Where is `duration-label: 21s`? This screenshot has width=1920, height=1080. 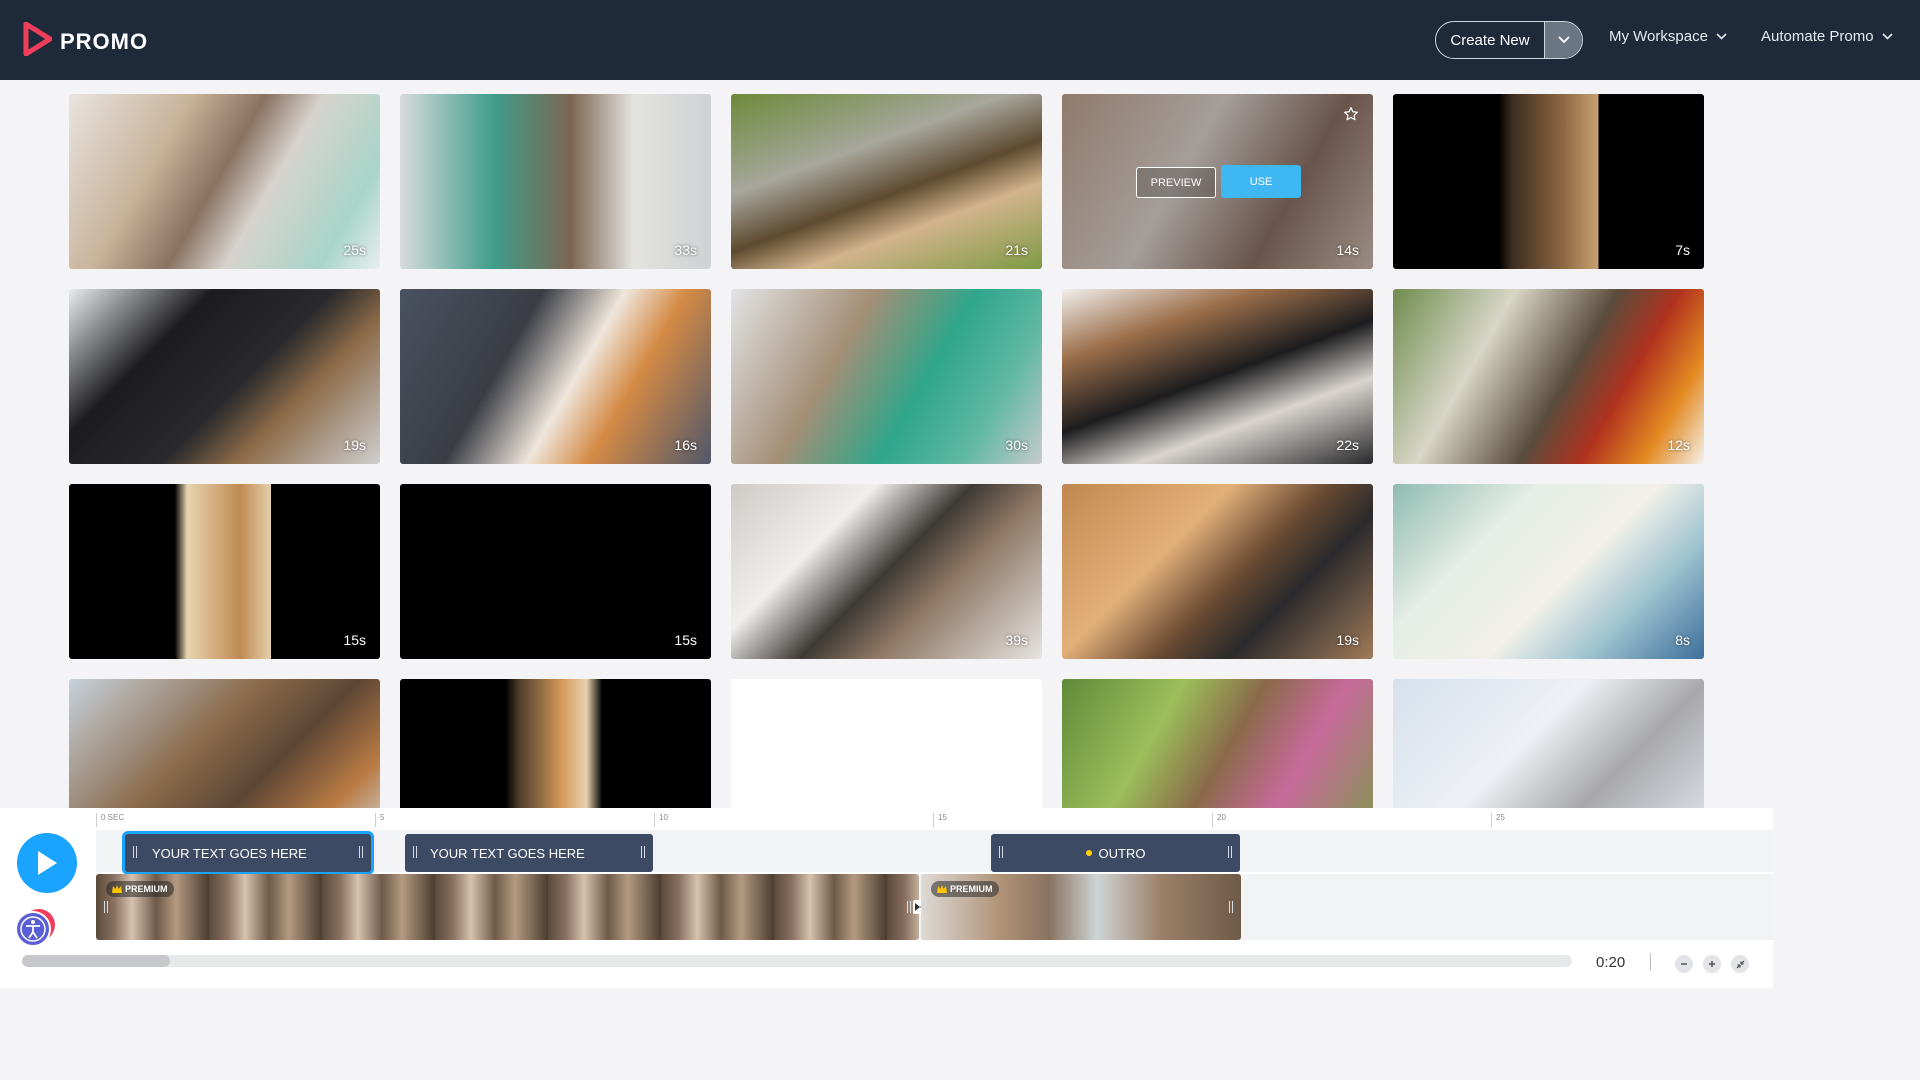
duration-label: 21s is located at coordinates (1016, 250).